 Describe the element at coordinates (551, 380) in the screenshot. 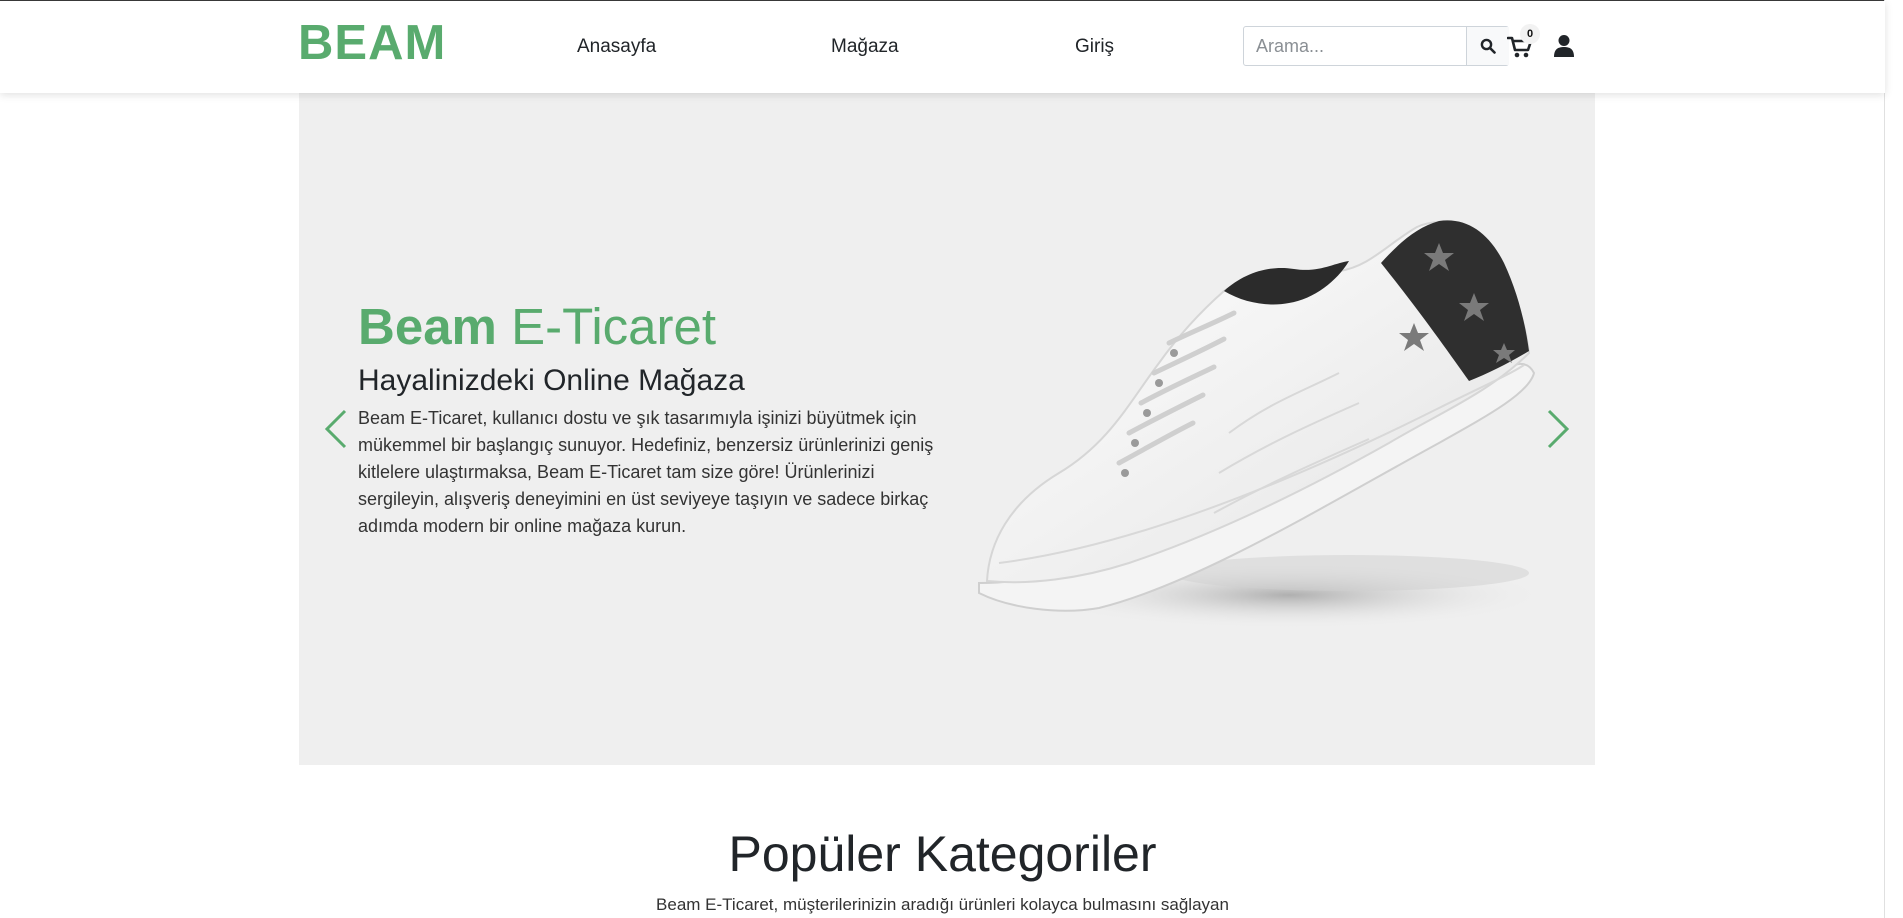

I see `hero-subtitle: Hayalinizdeki Online Mağaza` at that location.